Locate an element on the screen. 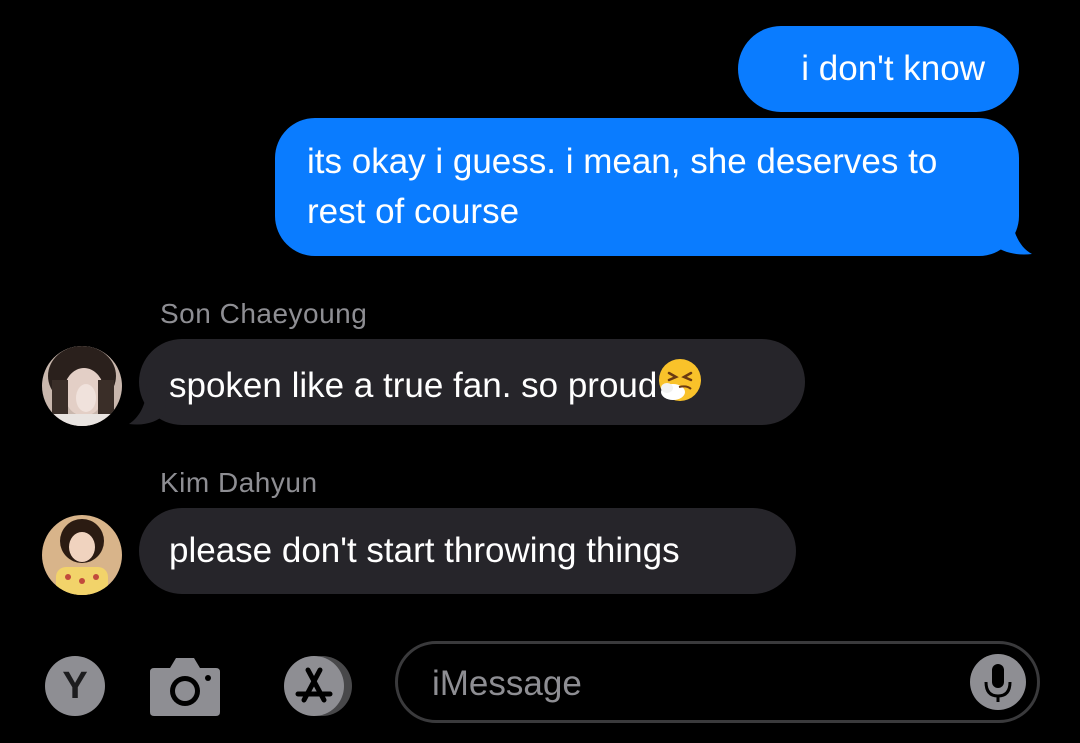 The width and height of the screenshot is (1080, 743). message-text: i don't know is located at coordinates (893, 68).